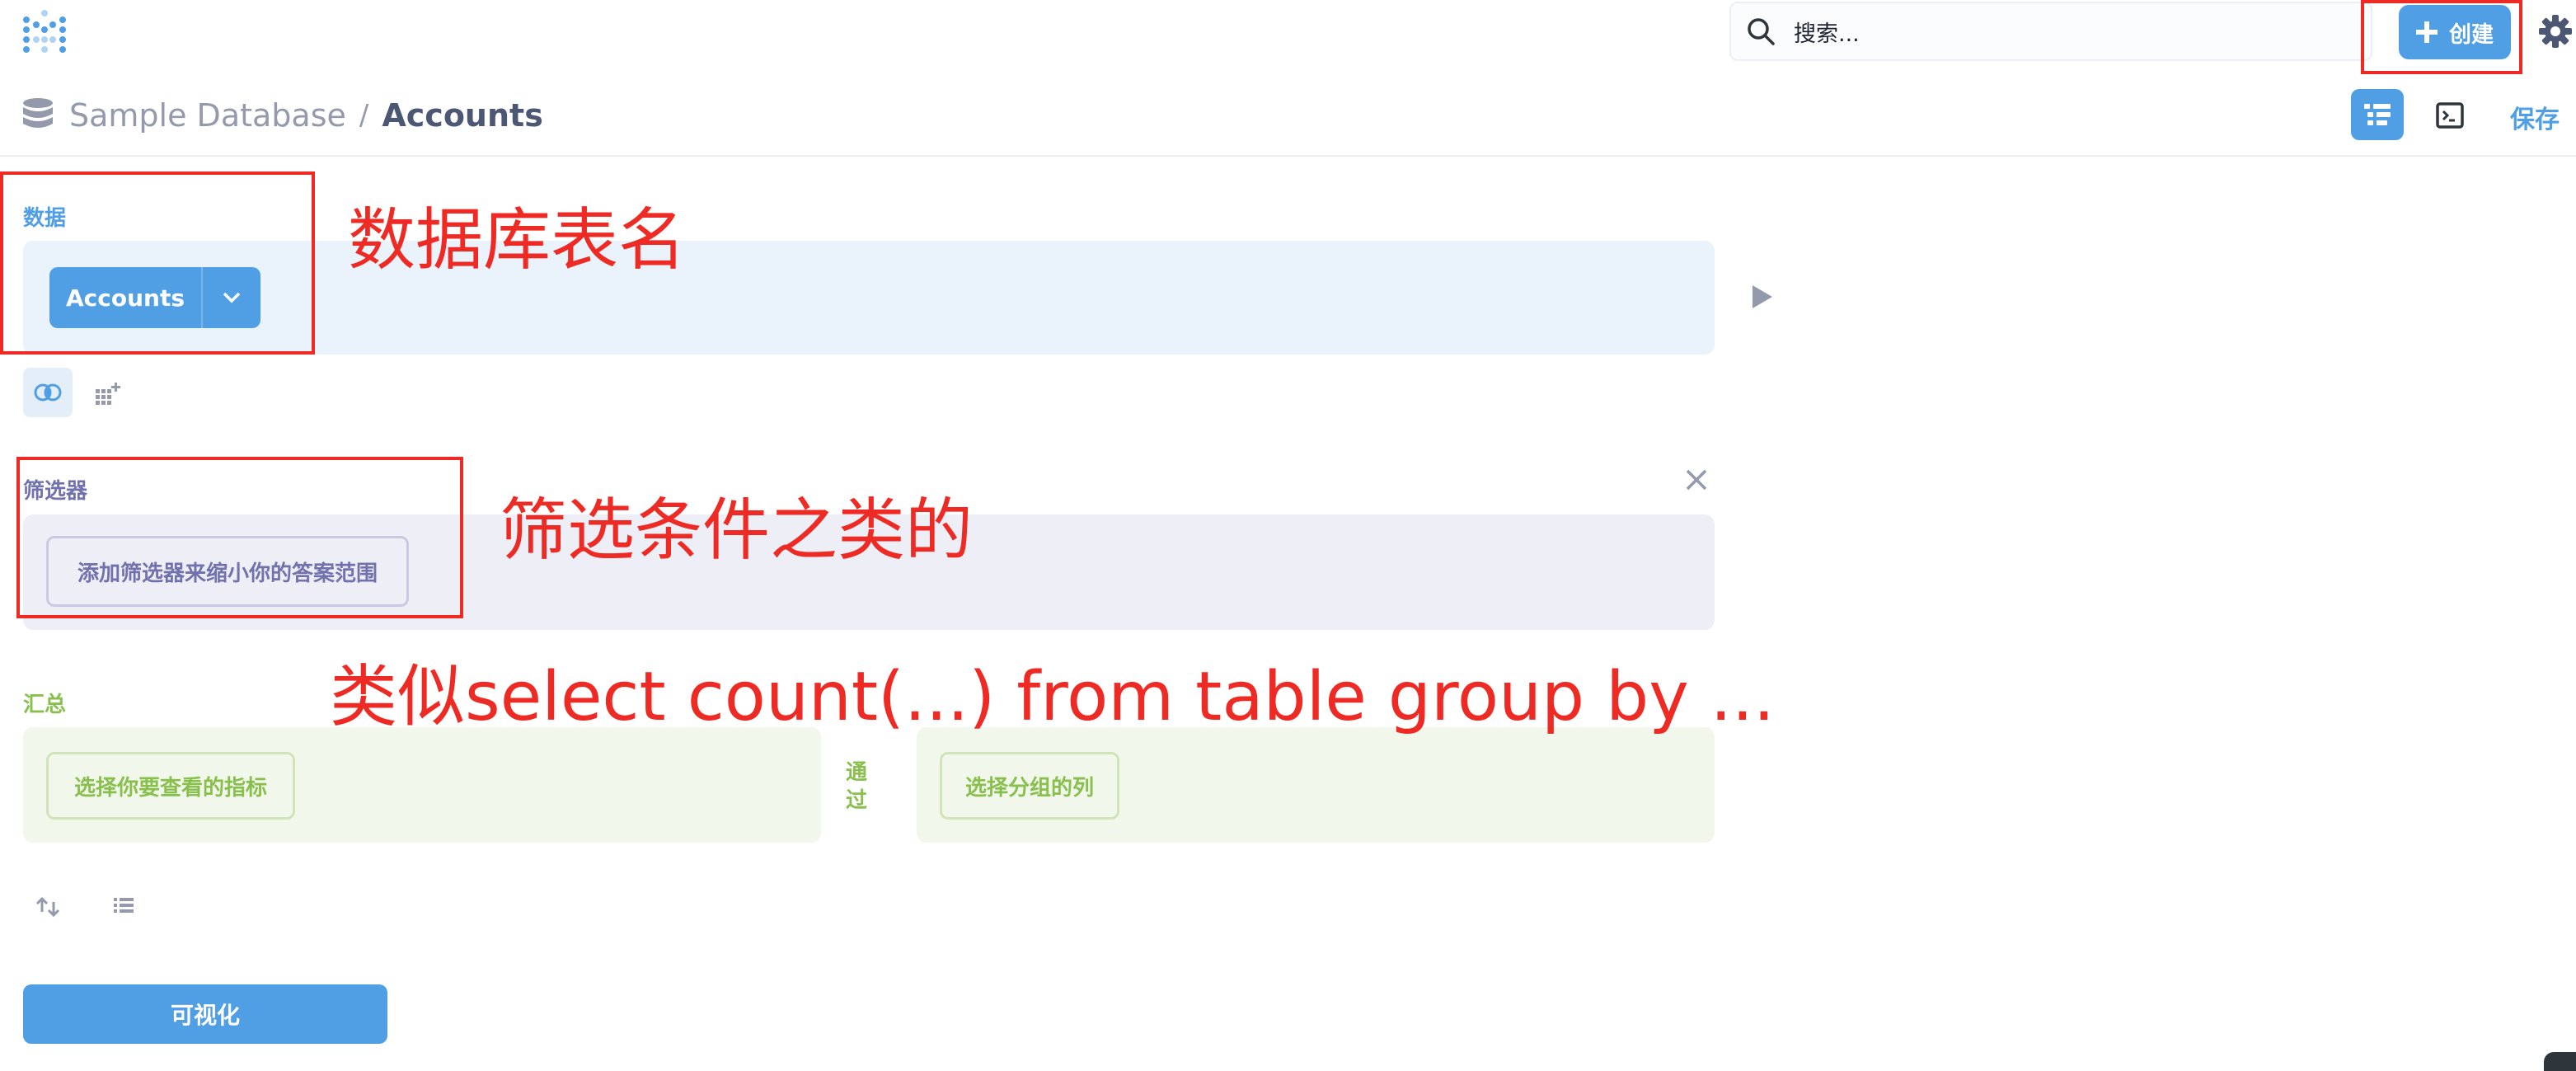 Image resolution: width=2576 pixels, height=1071 pixels. I want to click on gear-icon, so click(2556, 31).